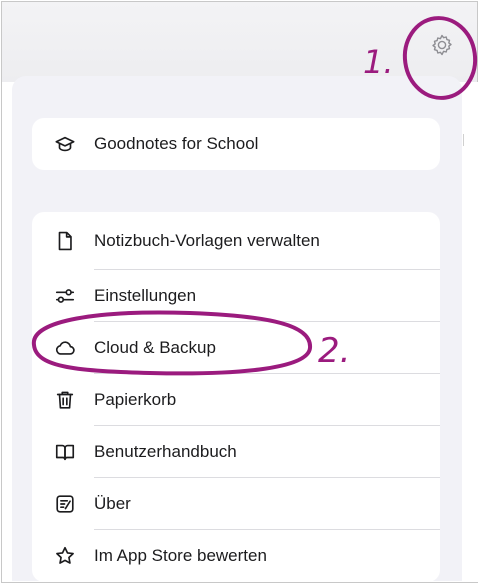  What do you see at coordinates (145, 295) in the screenshot?
I see `menu-item-label: Einstellungen` at bounding box center [145, 295].